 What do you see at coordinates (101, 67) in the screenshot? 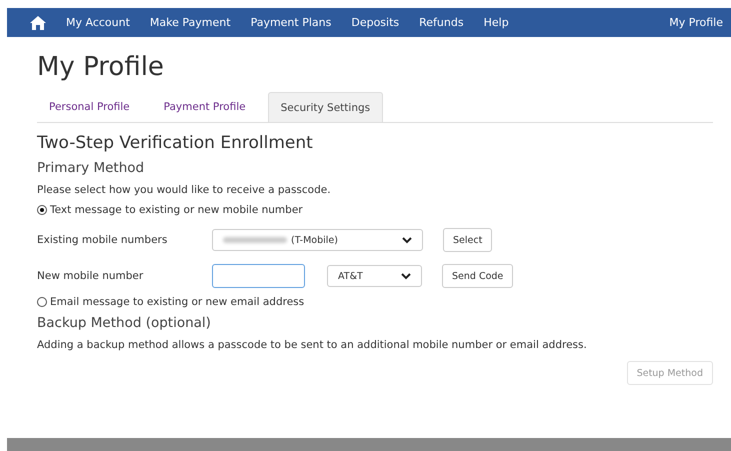
I see `page-title: My Profile` at bounding box center [101, 67].